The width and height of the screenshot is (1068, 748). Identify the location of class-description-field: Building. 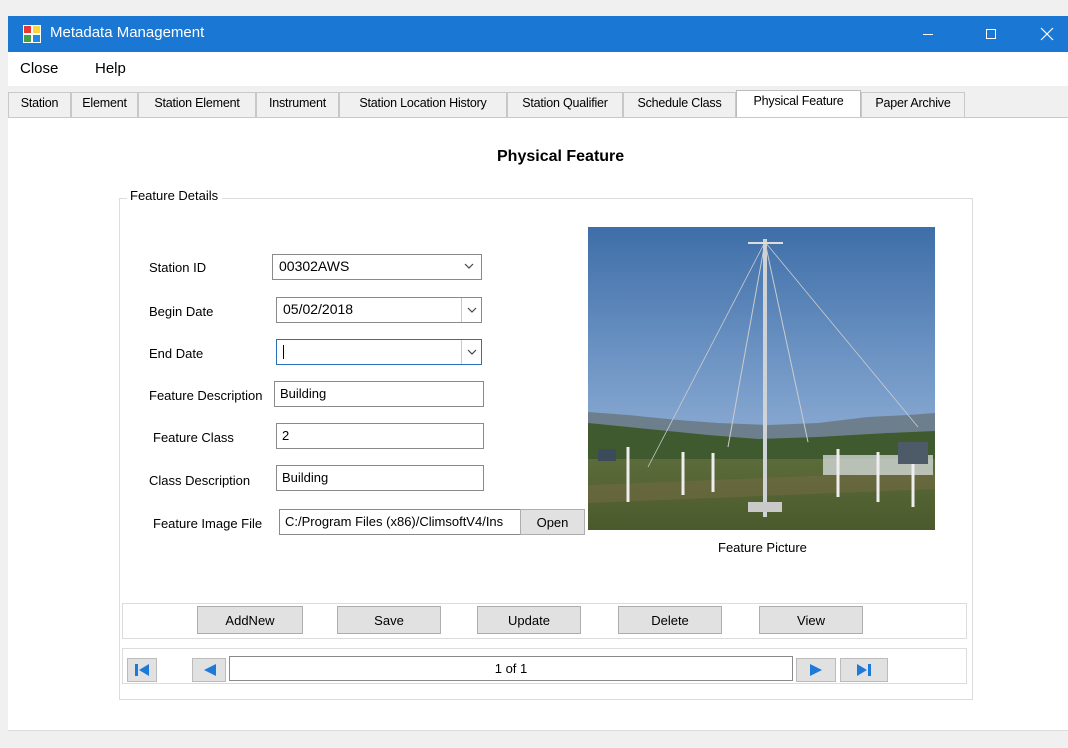
(380, 478).